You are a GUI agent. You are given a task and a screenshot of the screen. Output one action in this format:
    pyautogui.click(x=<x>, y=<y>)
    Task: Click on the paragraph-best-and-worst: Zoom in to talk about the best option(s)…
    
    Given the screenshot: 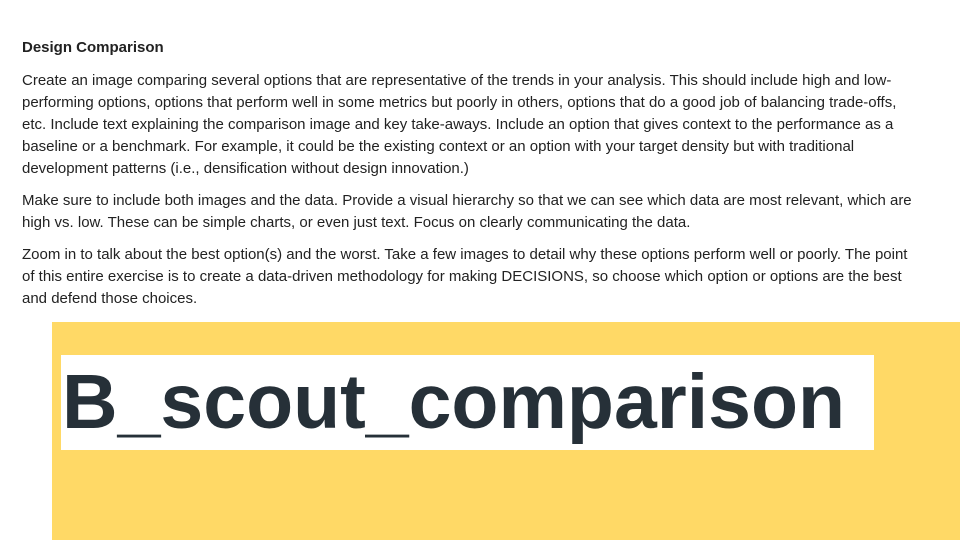 What is the action you would take?
    pyautogui.click(x=465, y=276)
    